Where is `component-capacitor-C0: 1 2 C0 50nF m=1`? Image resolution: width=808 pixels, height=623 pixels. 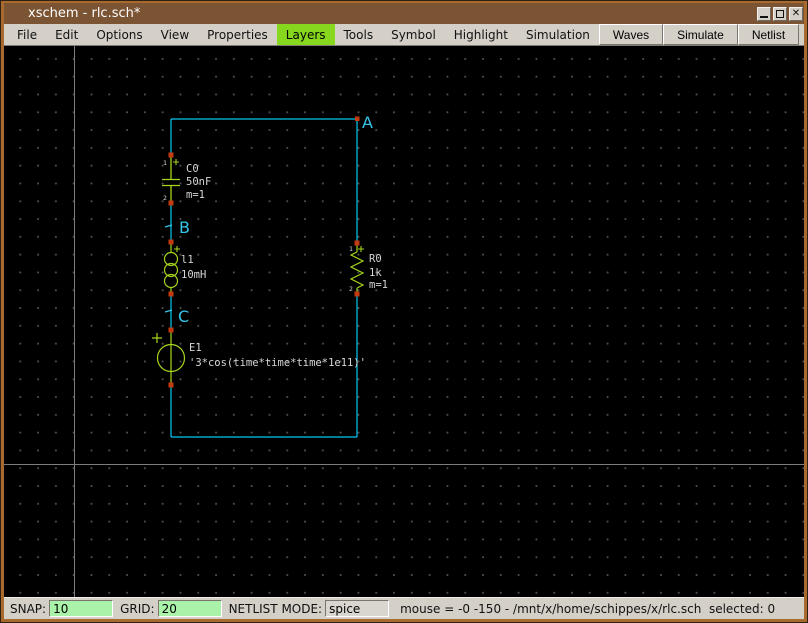 component-capacitor-C0: 1 2 C0 50nF m=1 is located at coordinates (186, 179).